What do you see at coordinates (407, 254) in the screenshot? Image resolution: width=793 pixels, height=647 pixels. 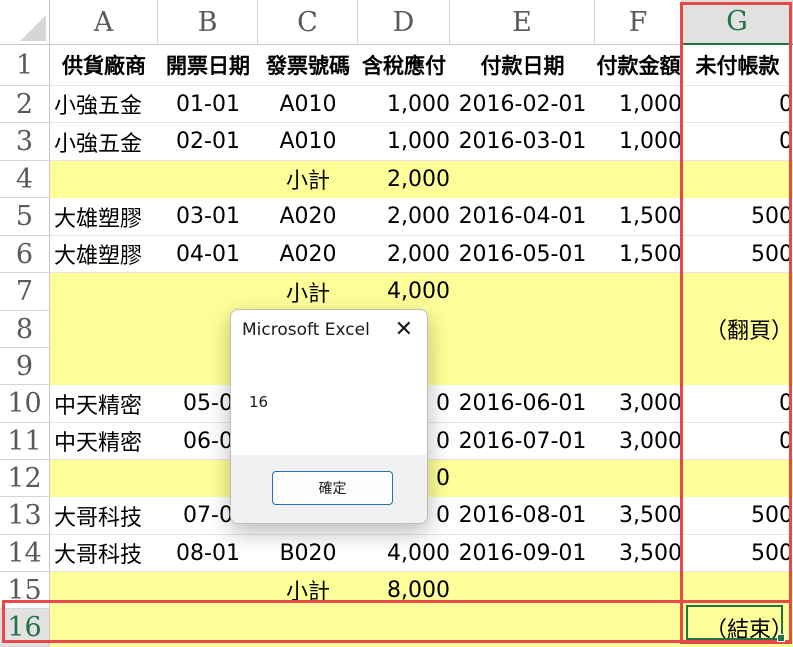 I see `cell-d6: 2,000` at bounding box center [407, 254].